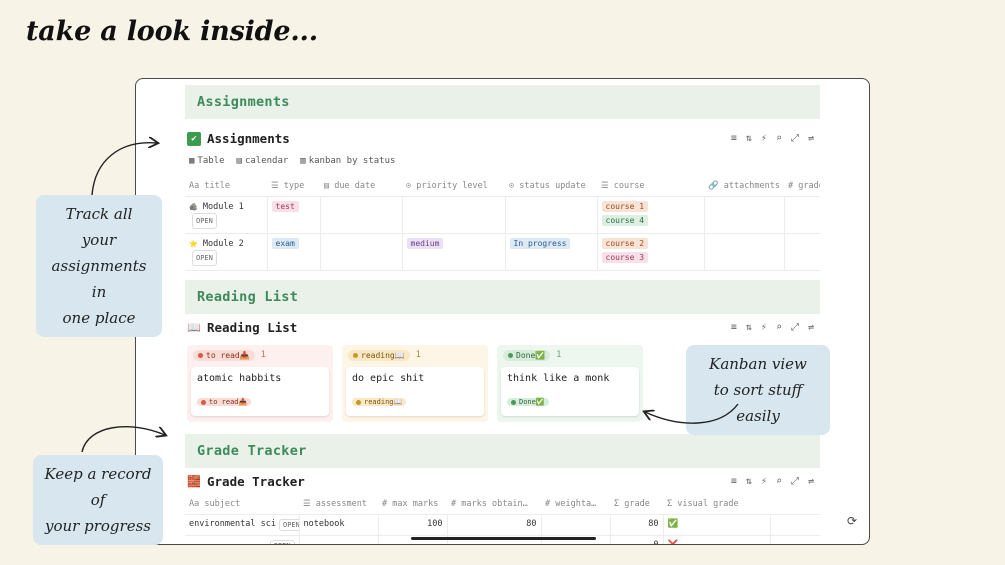 The image size is (1005, 565). What do you see at coordinates (123, 439) in the screenshot?
I see `arrow-to-grades` at bounding box center [123, 439].